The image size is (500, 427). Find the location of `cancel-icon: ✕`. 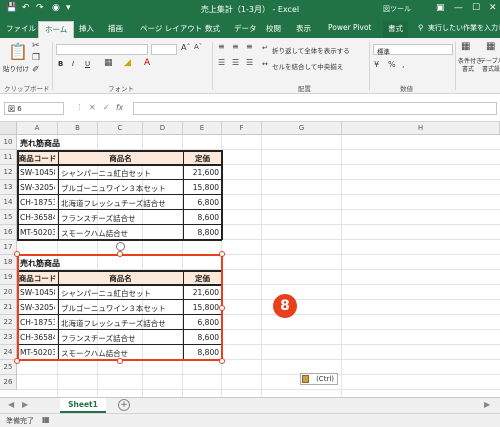

cancel-icon: ✕ is located at coordinates (92, 107).